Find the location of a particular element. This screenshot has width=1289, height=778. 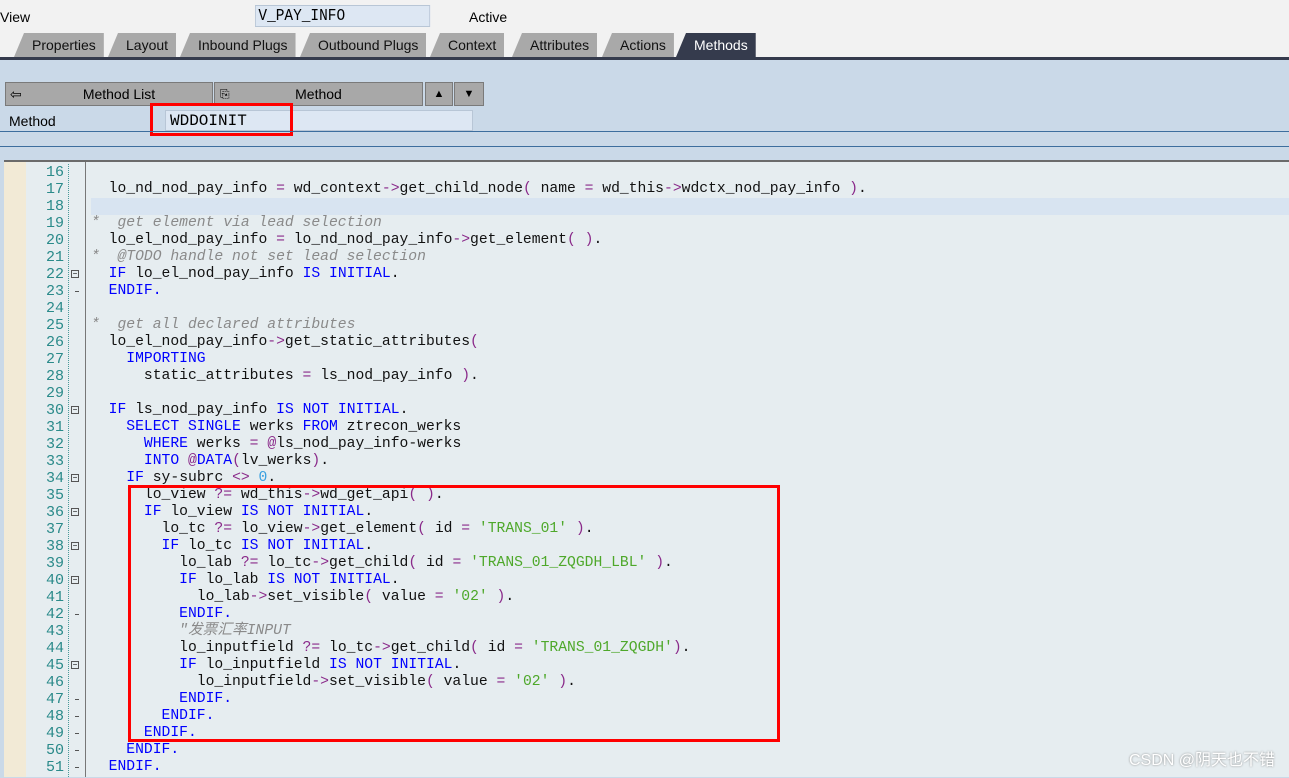

line-number: 26 is located at coordinates (54, 342).